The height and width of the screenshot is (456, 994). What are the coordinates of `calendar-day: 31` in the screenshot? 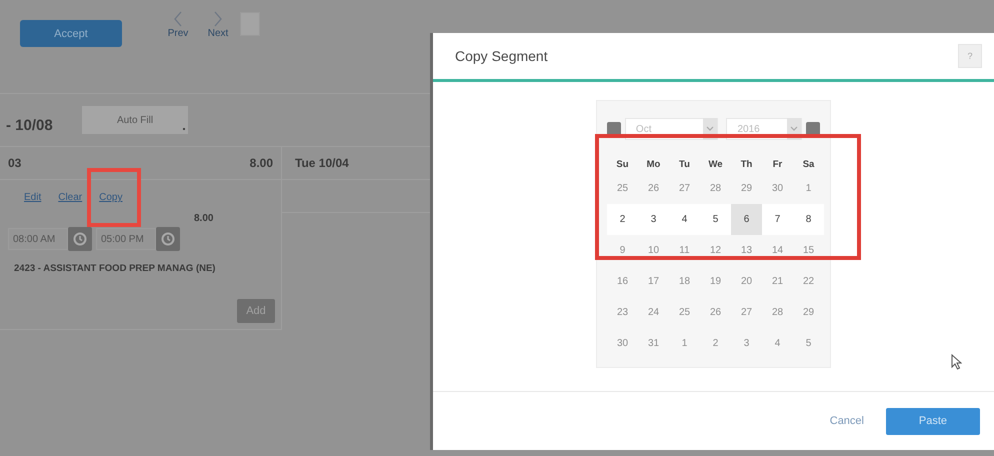 It's located at (653, 343).